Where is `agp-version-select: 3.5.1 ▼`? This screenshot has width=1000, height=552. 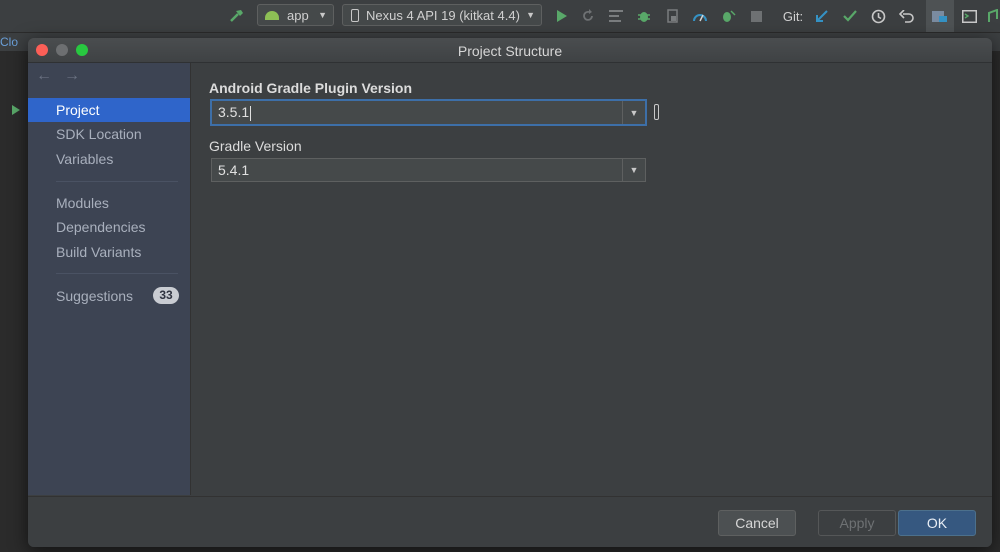
agp-version-select: 3.5.1 ▼ is located at coordinates (428, 112).